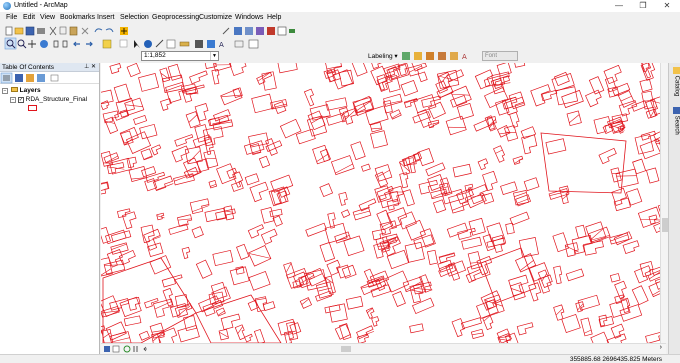 The width and height of the screenshot is (680, 363). I want to click on find-icon, so click(199, 44).